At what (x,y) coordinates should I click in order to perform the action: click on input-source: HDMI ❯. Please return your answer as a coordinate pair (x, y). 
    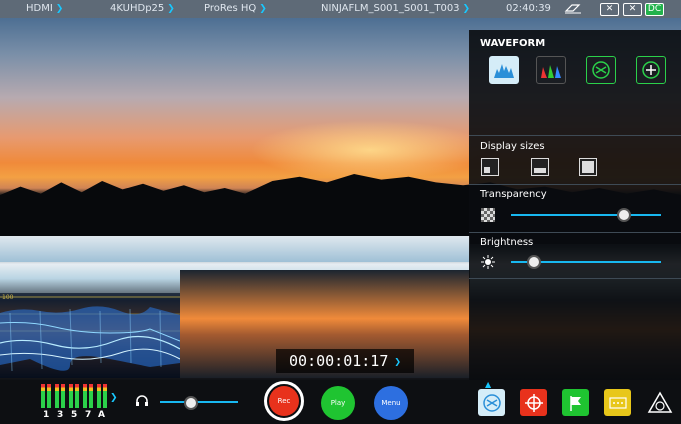
    Looking at the image, I should click on (44, 8).